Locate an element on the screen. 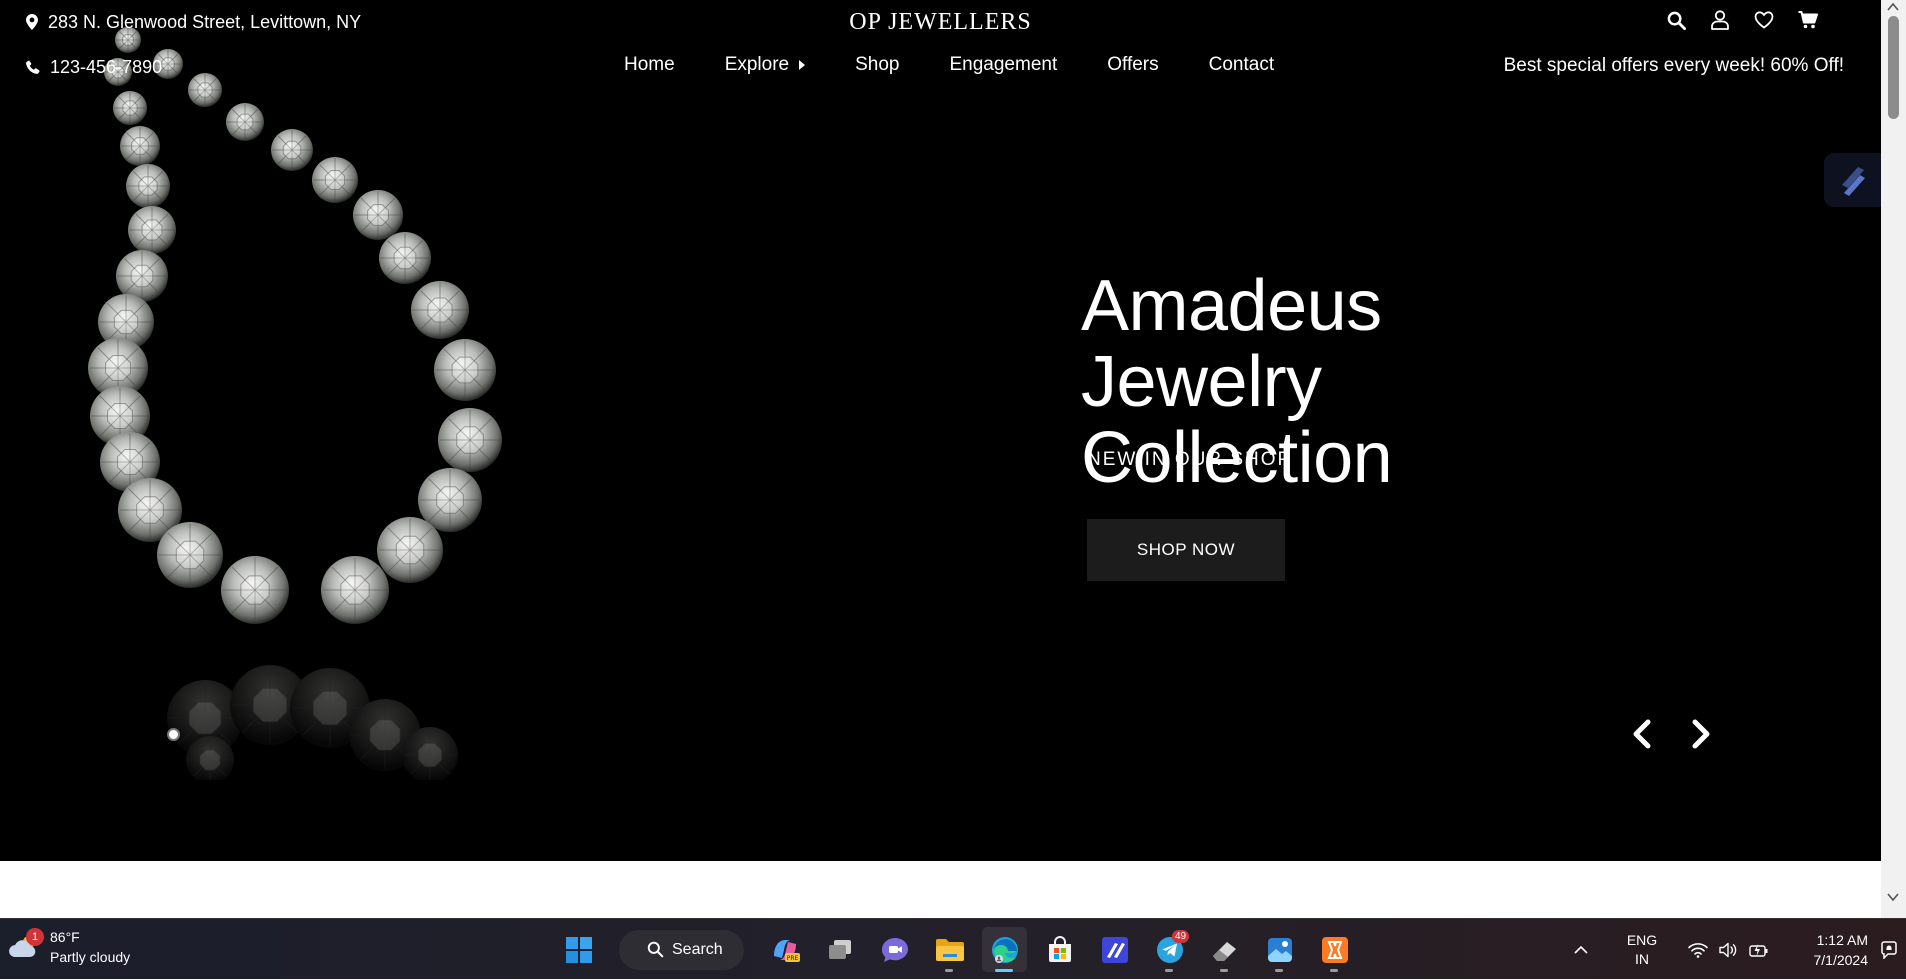 Image resolution: width=1906 pixels, height=980 pixels. clock: 1:12 AM 7/1/2024 is located at coordinates (1828, 950).